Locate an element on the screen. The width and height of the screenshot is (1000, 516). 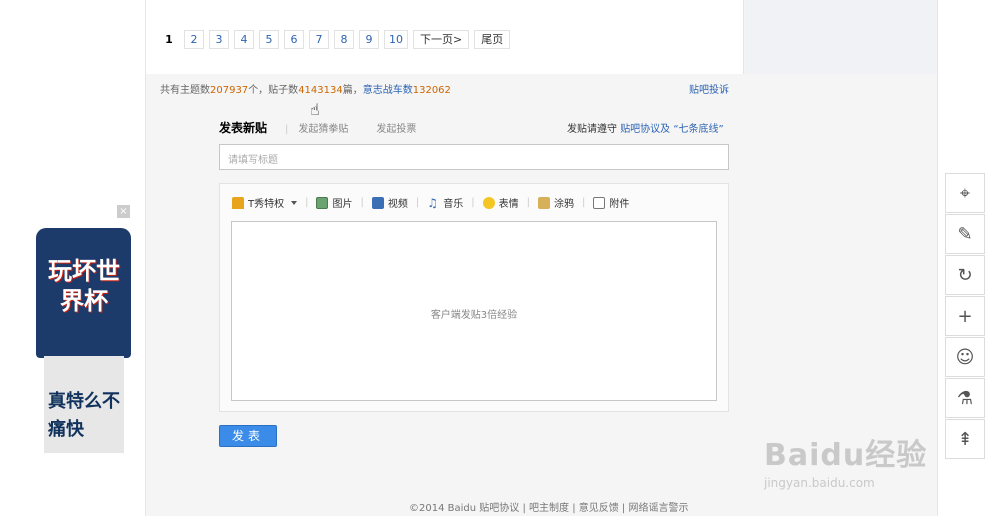
image-label: 图片 is located at coordinates (342, 204).